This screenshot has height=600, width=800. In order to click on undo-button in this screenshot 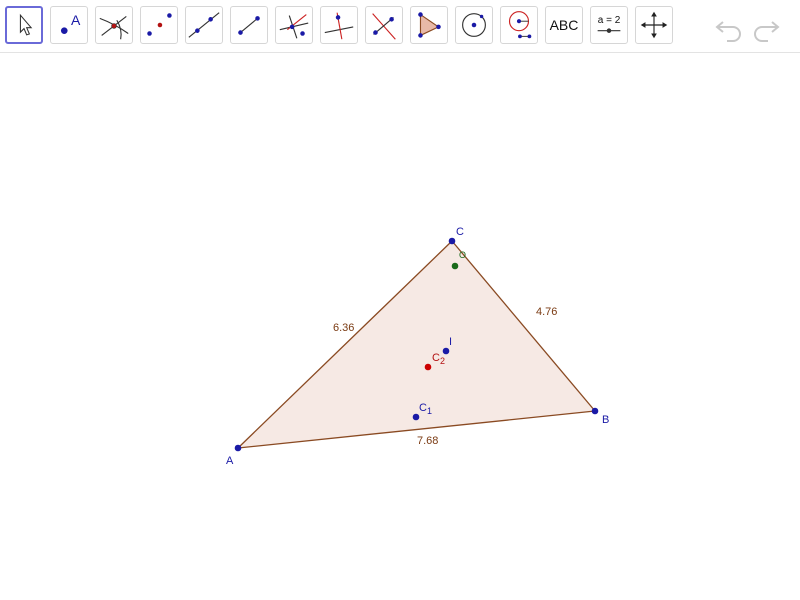, I will do `click(728, 27)`.